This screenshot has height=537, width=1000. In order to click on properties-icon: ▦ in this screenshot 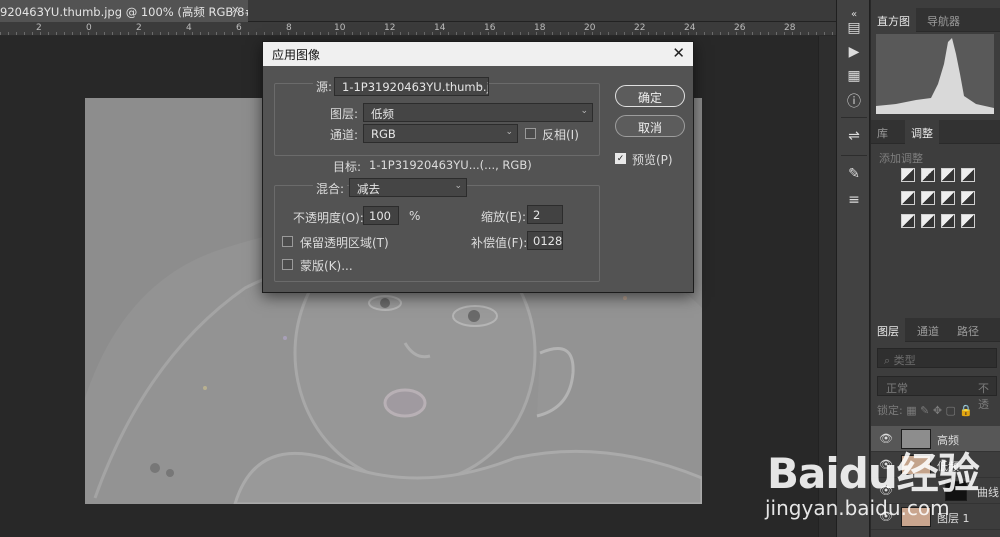, I will do `click(854, 76)`.